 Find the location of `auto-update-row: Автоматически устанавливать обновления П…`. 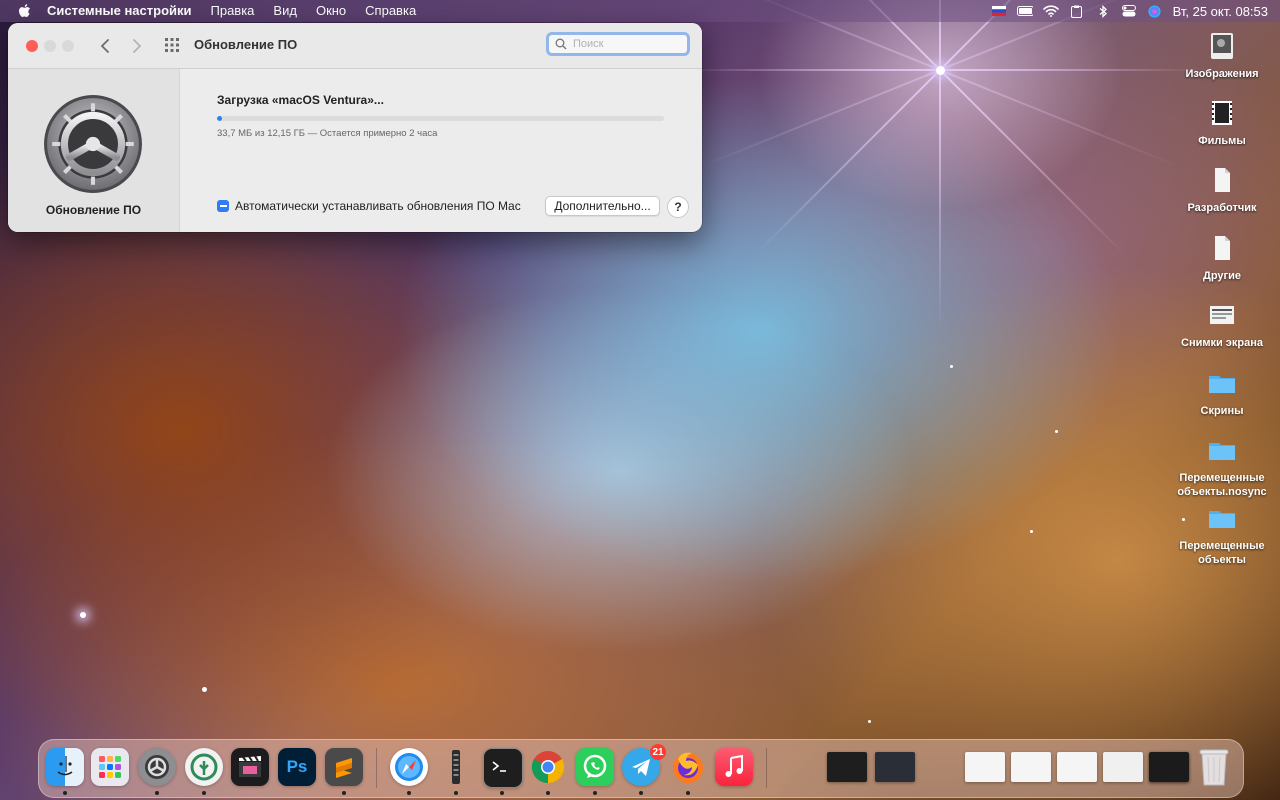

auto-update-row: Автоматически устанавливать обновления П… is located at coordinates (369, 206).